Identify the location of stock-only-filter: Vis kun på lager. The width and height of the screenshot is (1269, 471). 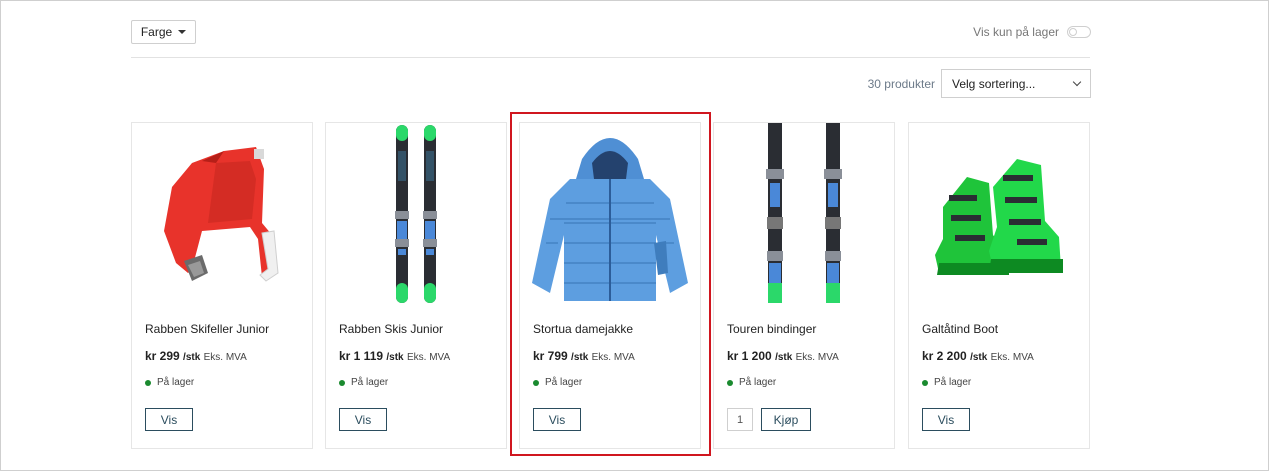
(1032, 32).